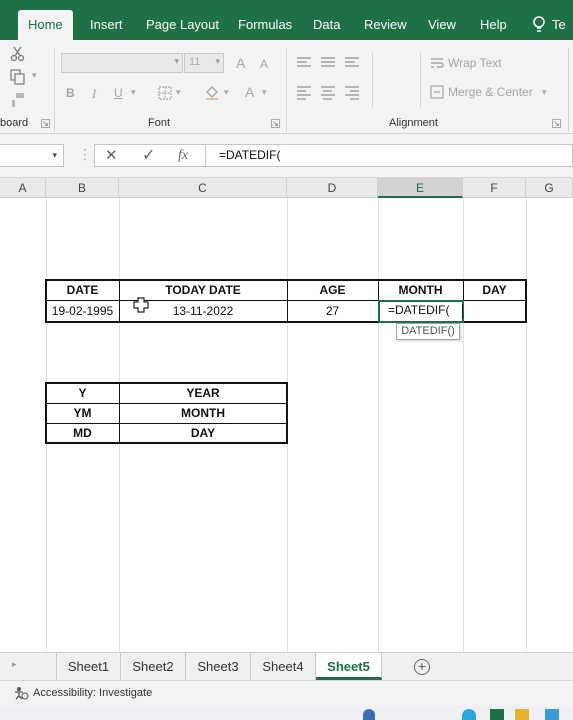  What do you see at coordinates (304, 94) in the screenshot?
I see `align-left-icon` at bounding box center [304, 94].